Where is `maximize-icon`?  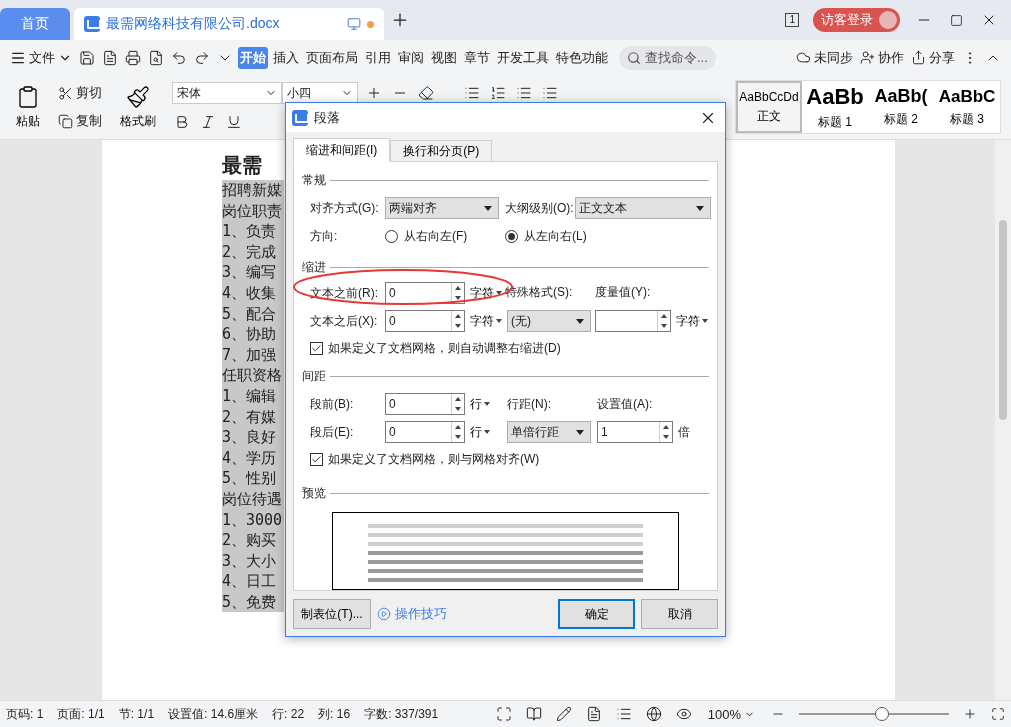
maximize-icon is located at coordinates (956, 20).